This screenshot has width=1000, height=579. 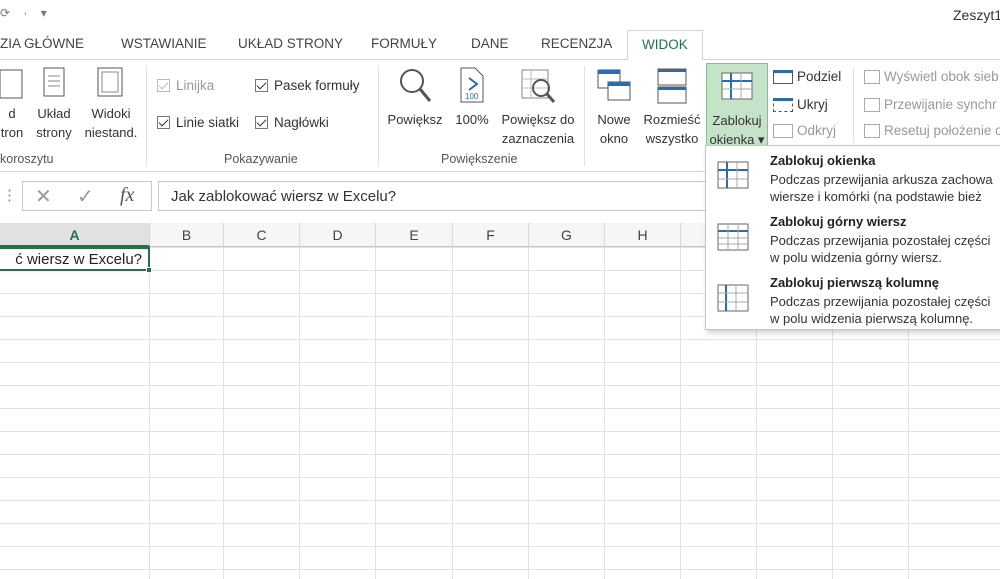 I want to click on quick-access-toolbar: ⟳ · ▾, so click(x=23, y=13).